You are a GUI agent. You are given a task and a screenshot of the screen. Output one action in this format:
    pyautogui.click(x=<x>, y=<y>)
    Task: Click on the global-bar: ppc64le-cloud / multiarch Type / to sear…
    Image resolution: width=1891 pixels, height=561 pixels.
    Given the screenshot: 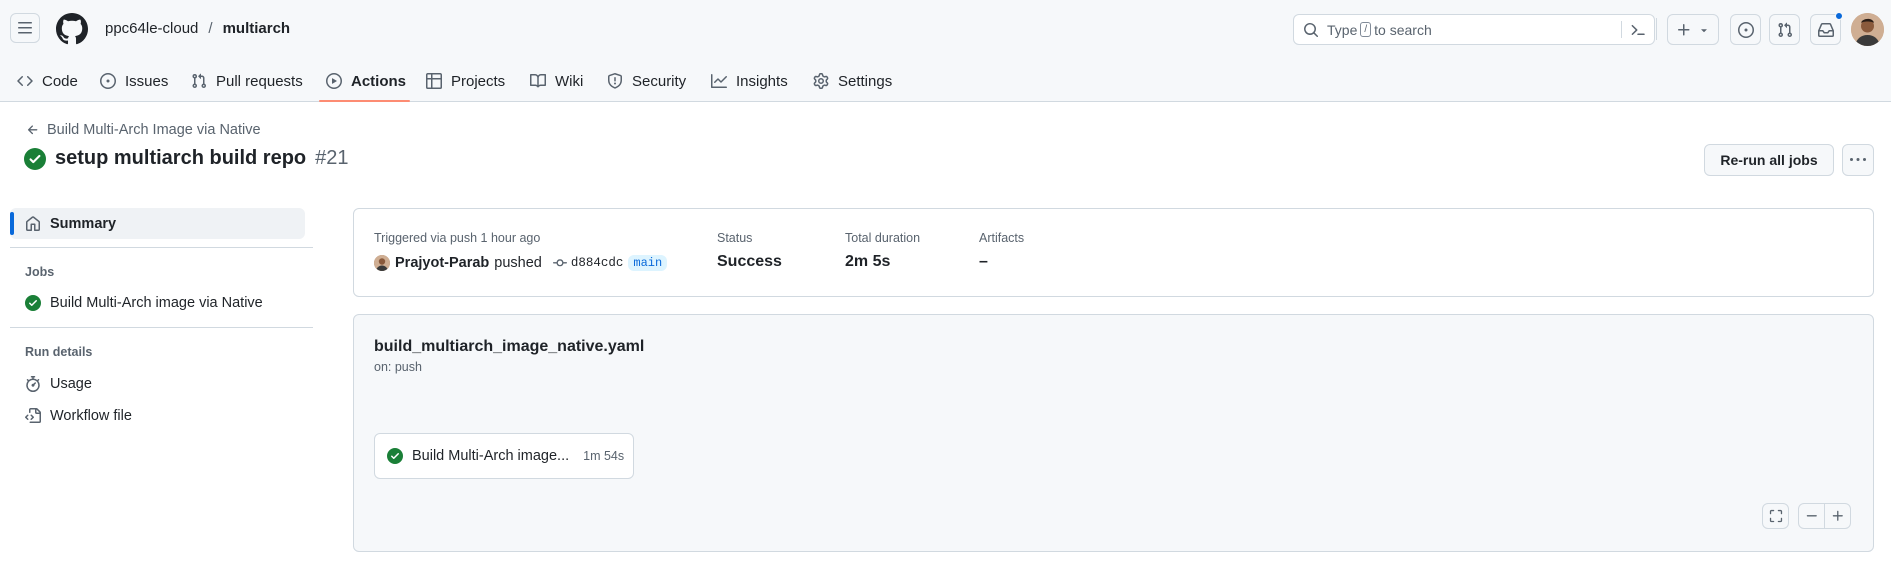 What is the action you would take?
    pyautogui.click(x=945, y=30)
    